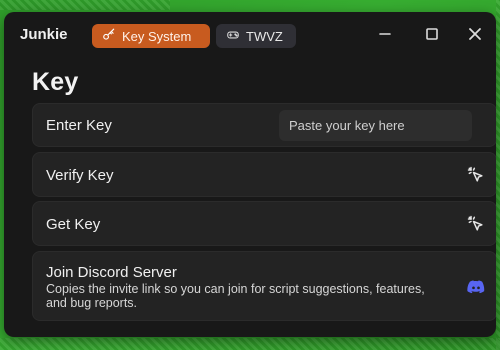 The height and width of the screenshot is (350, 500). I want to click on discord-icon, so click(476, 287).